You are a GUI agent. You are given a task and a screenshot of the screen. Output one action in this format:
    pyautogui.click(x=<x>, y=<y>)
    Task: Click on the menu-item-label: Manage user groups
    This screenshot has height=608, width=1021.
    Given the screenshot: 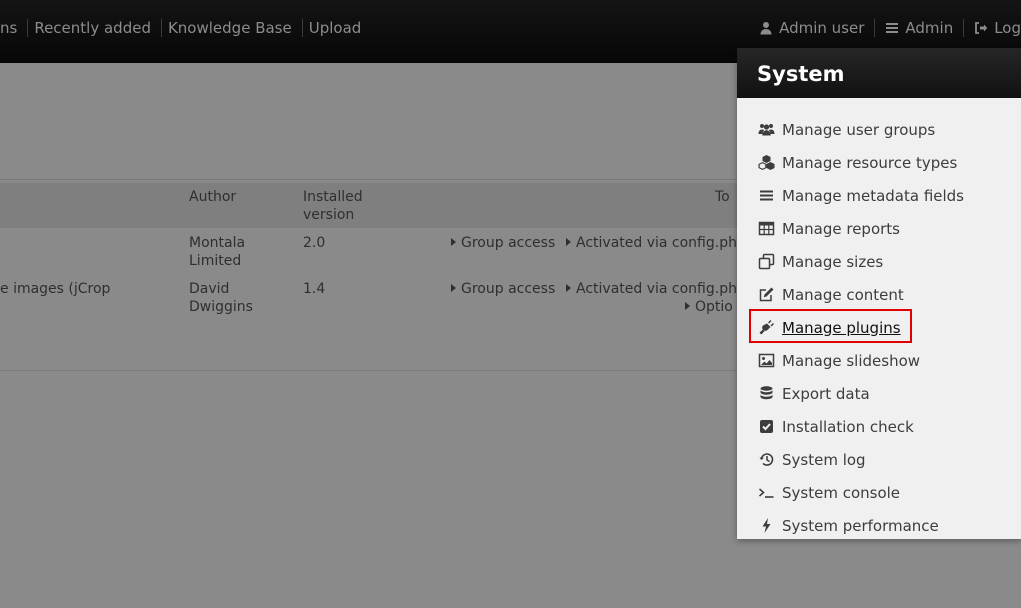 What is the action you would take?
    pyautogui.click(x=859, y=129)
    